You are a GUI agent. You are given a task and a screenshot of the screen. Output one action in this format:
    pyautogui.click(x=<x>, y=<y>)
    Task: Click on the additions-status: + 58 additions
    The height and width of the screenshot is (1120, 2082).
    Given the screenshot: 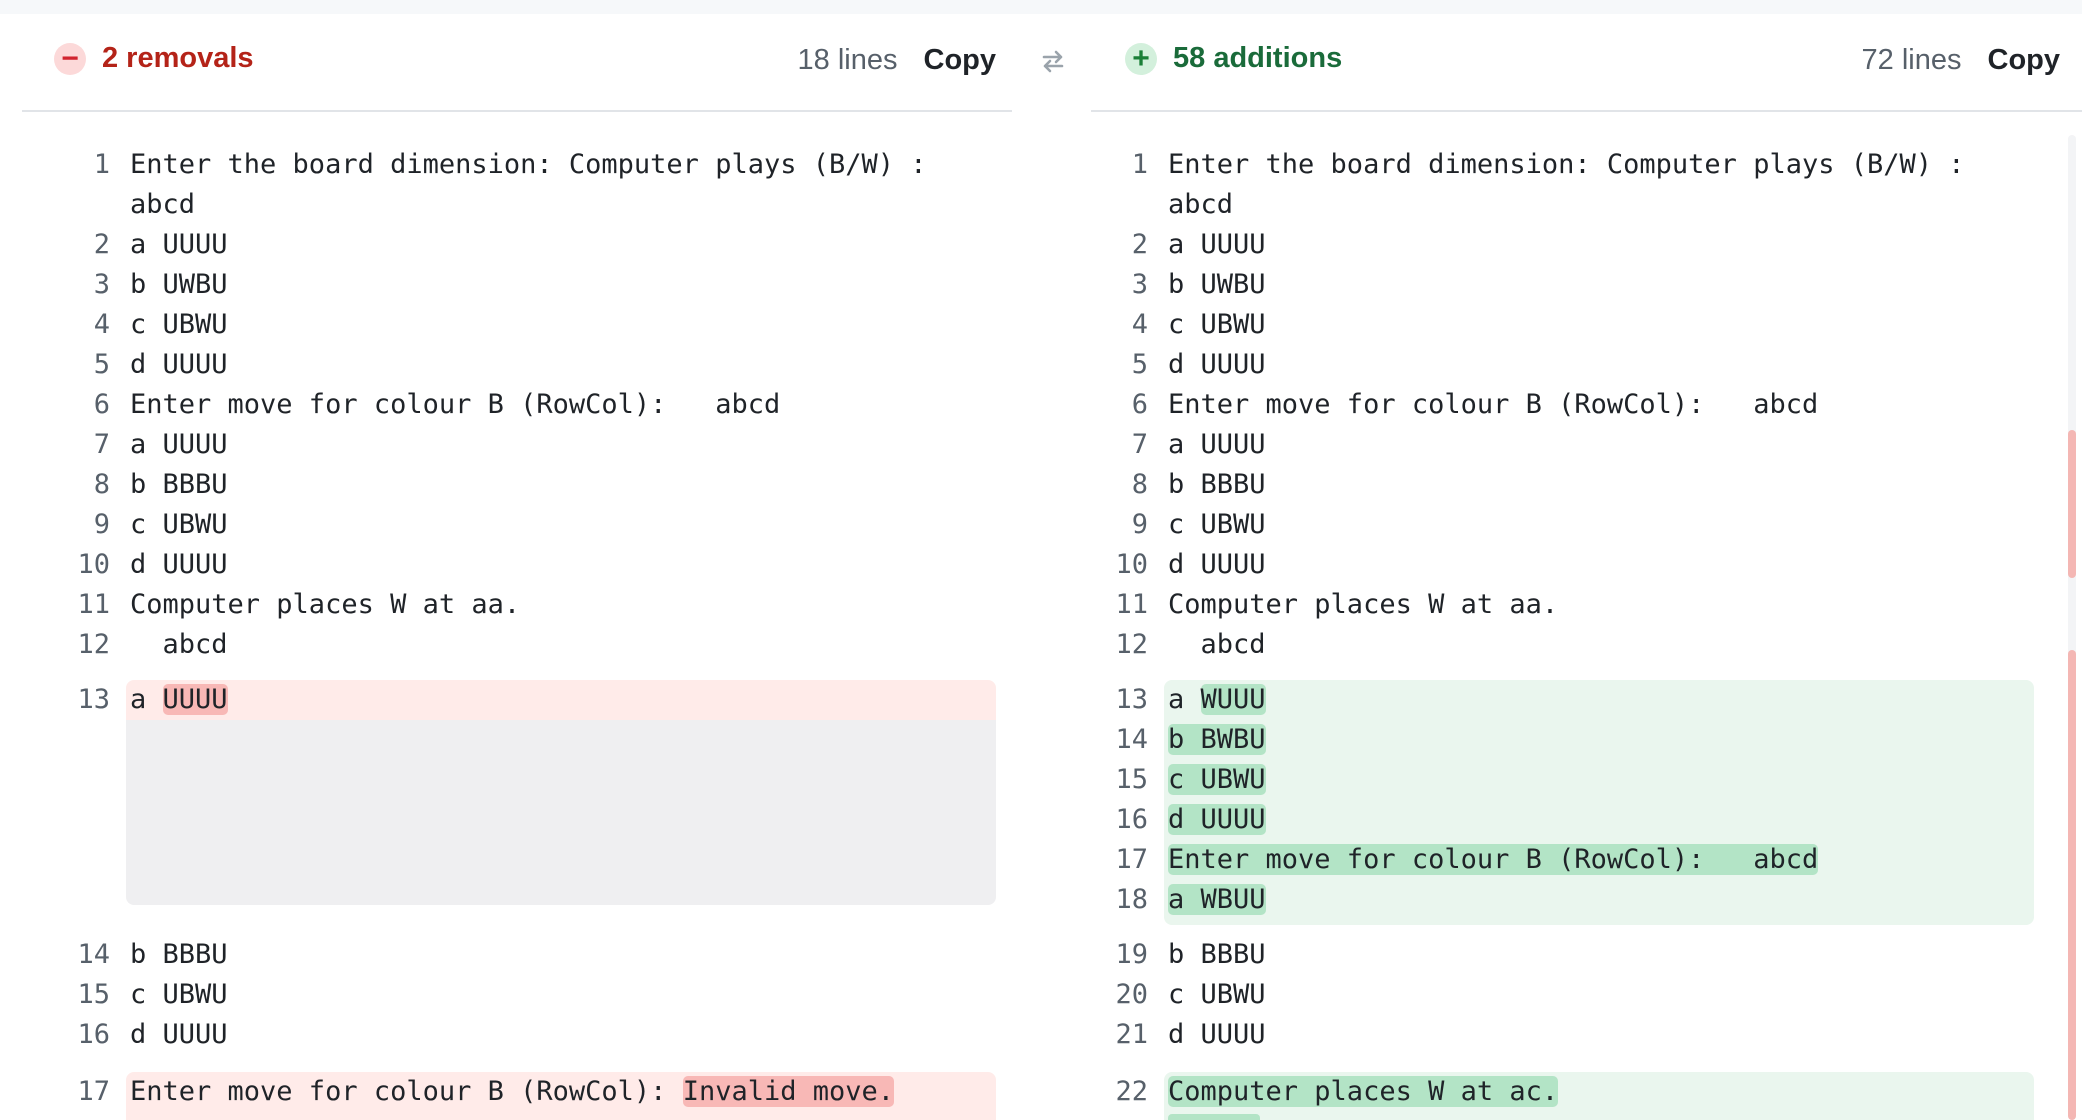 What is the action you would take?
    pyautogui.click(x=1233, y=58)
    